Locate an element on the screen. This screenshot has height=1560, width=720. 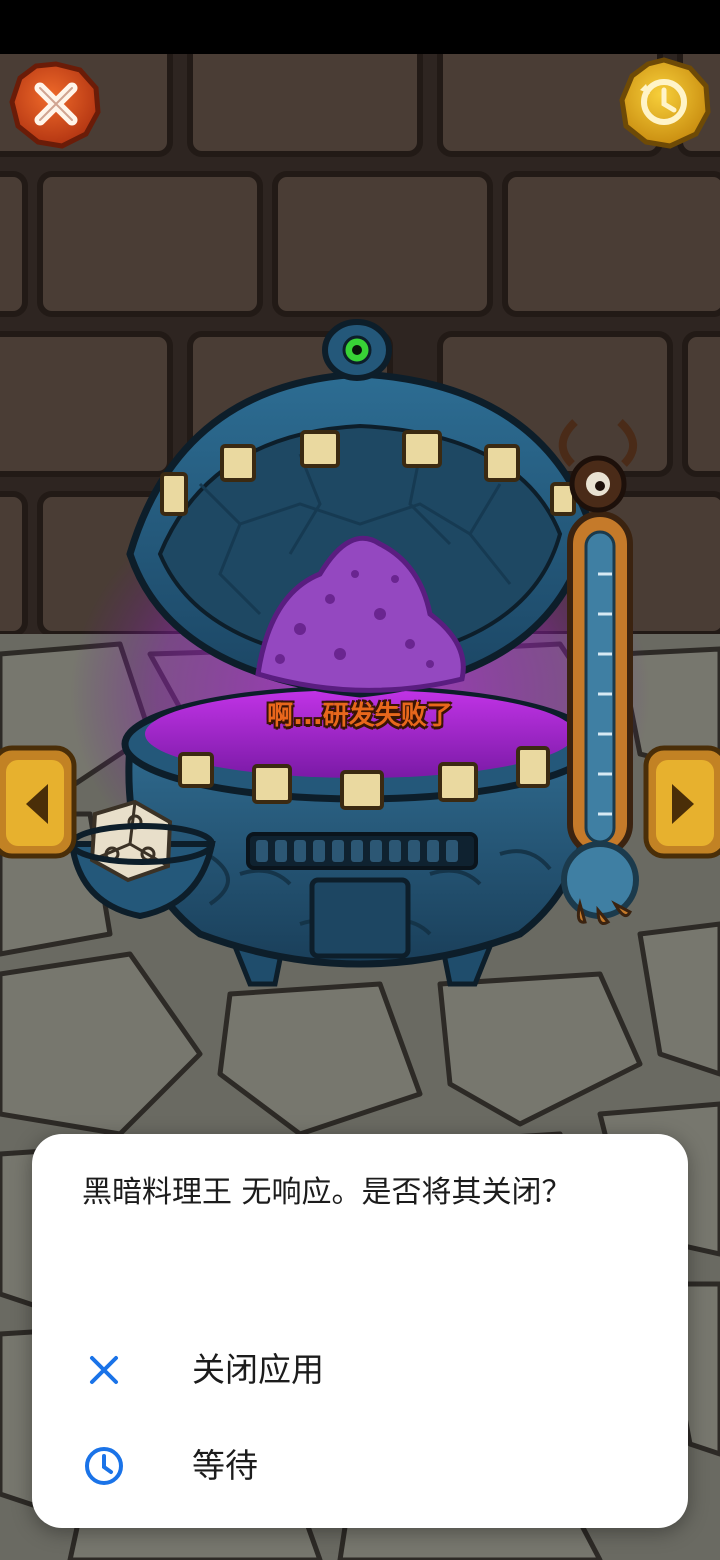
close-app-button: 关闭应用 is located at coordinates (360, 1370).